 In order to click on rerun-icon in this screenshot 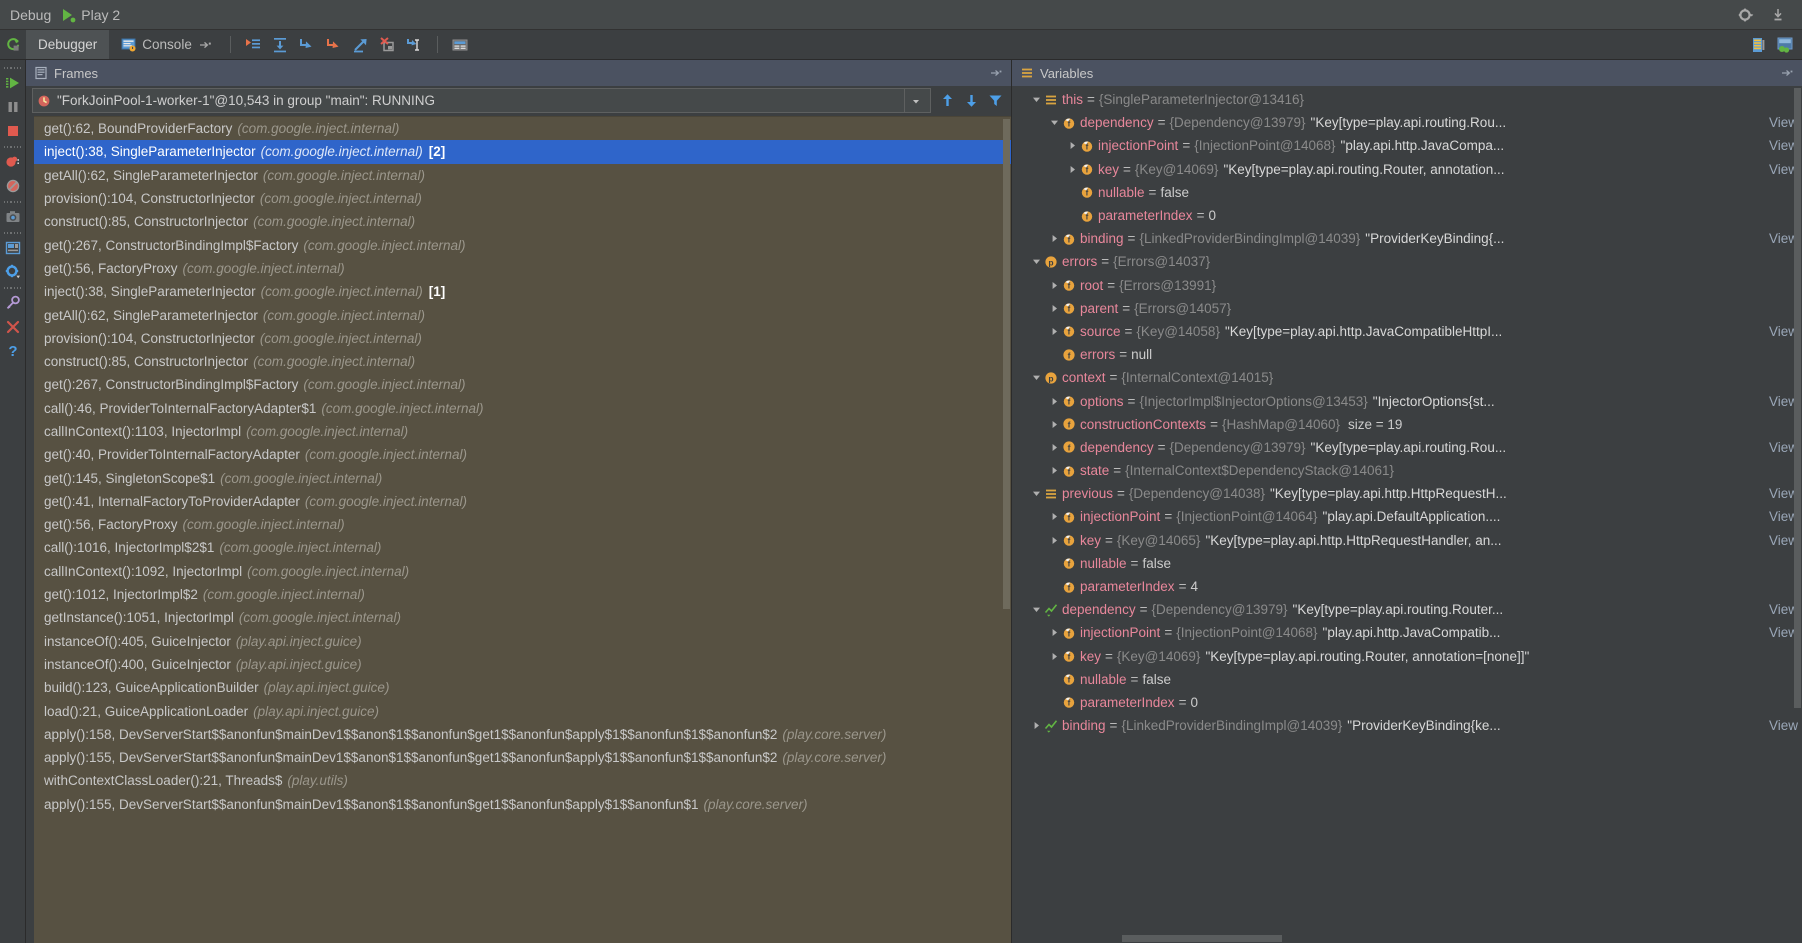, I will do `click(13, 44)`.